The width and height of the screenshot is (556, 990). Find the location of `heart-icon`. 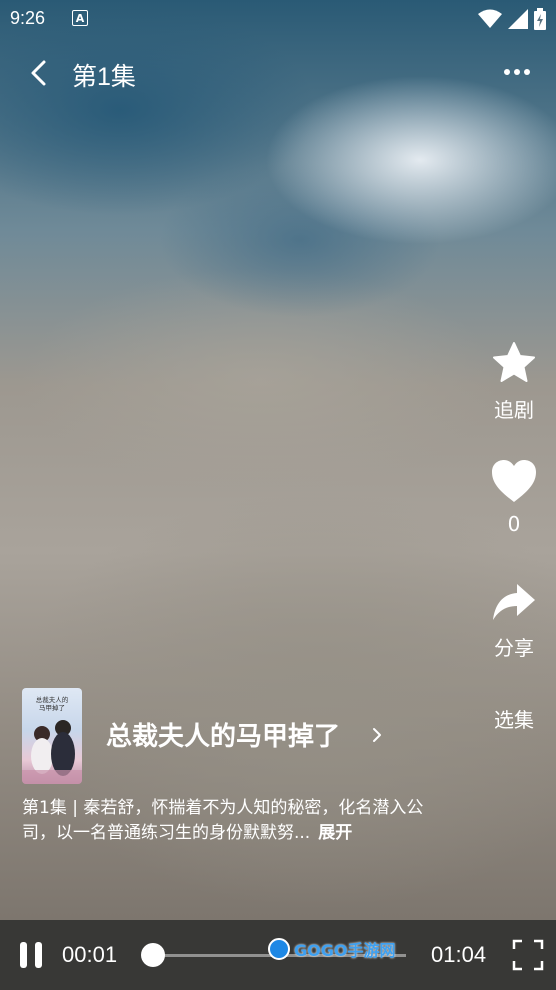

heart-icon is located at coordinates (514, 481).